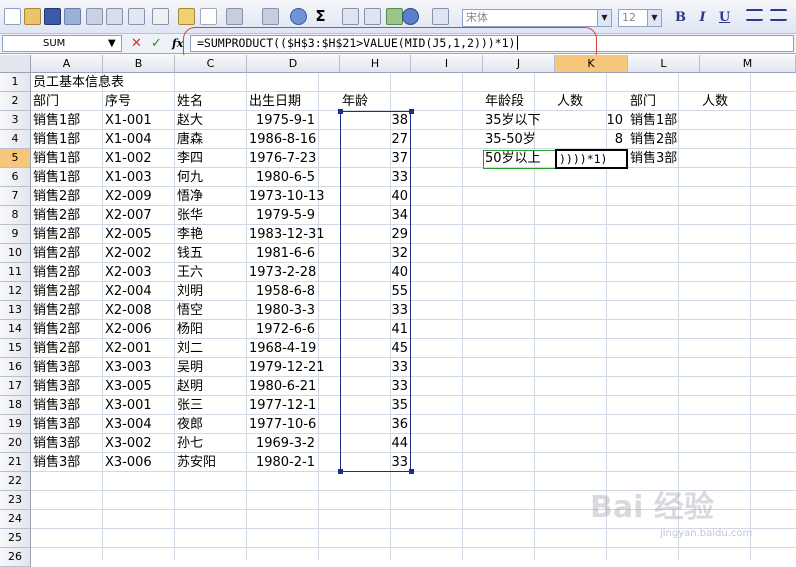 The image size is (796, 567). What do you see at coordinates (211, 64) in the screenshot?
I see `column-header-c: C` at bounding box center [211, 64].